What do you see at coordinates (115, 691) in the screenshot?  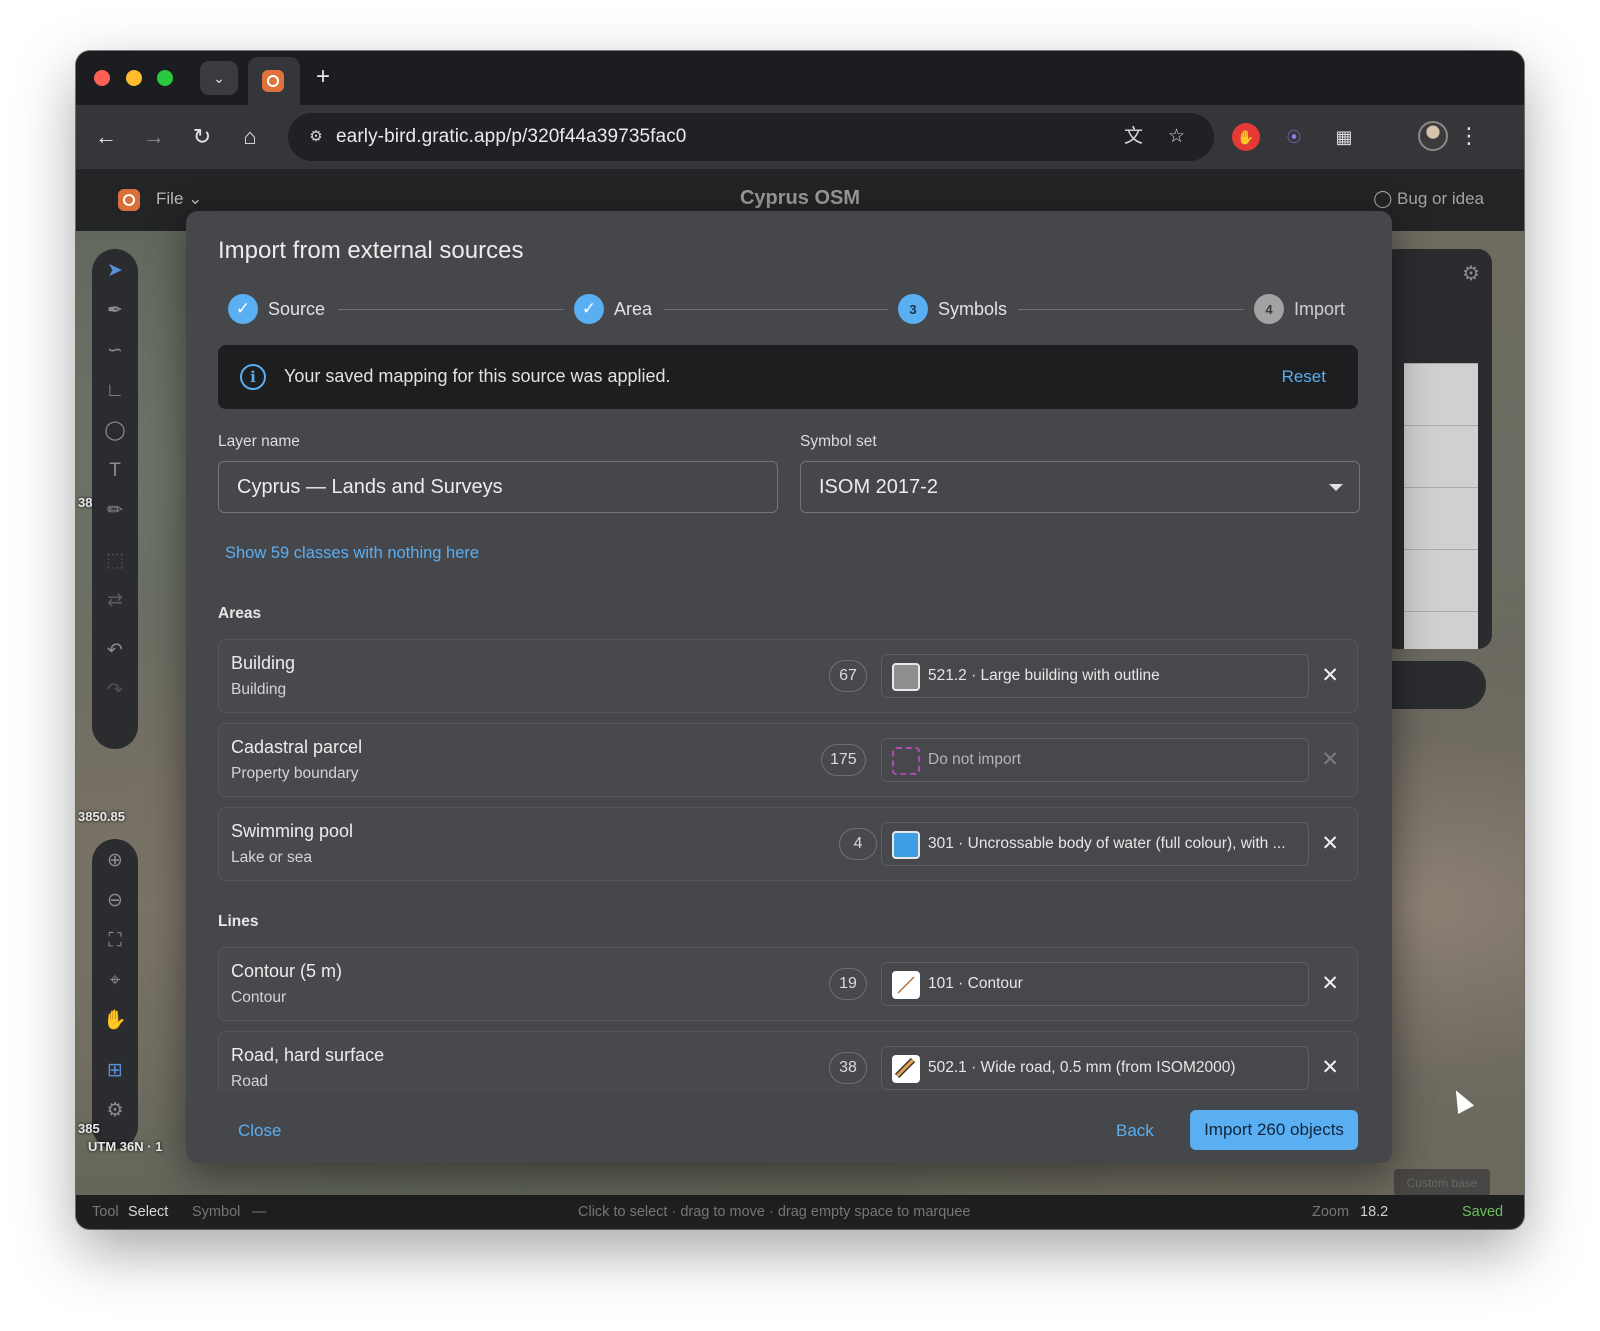 I see `redo-icon: ↷` at bounding box center [115, 691].